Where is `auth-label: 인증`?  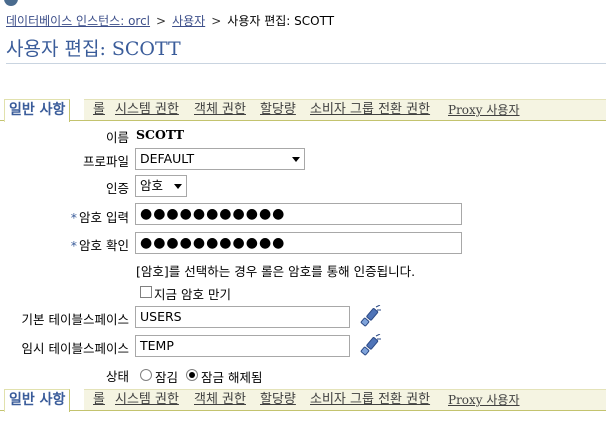
auth-label: 인증 is located at coordinates (117, 188).